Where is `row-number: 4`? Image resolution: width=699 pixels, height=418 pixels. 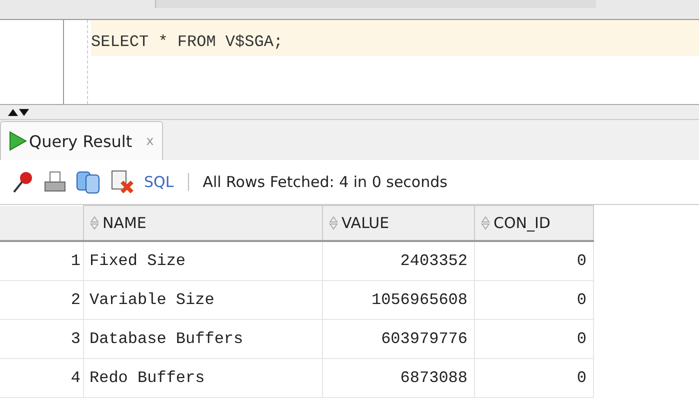
row-number: 4 is located at coordinates (41, 377).